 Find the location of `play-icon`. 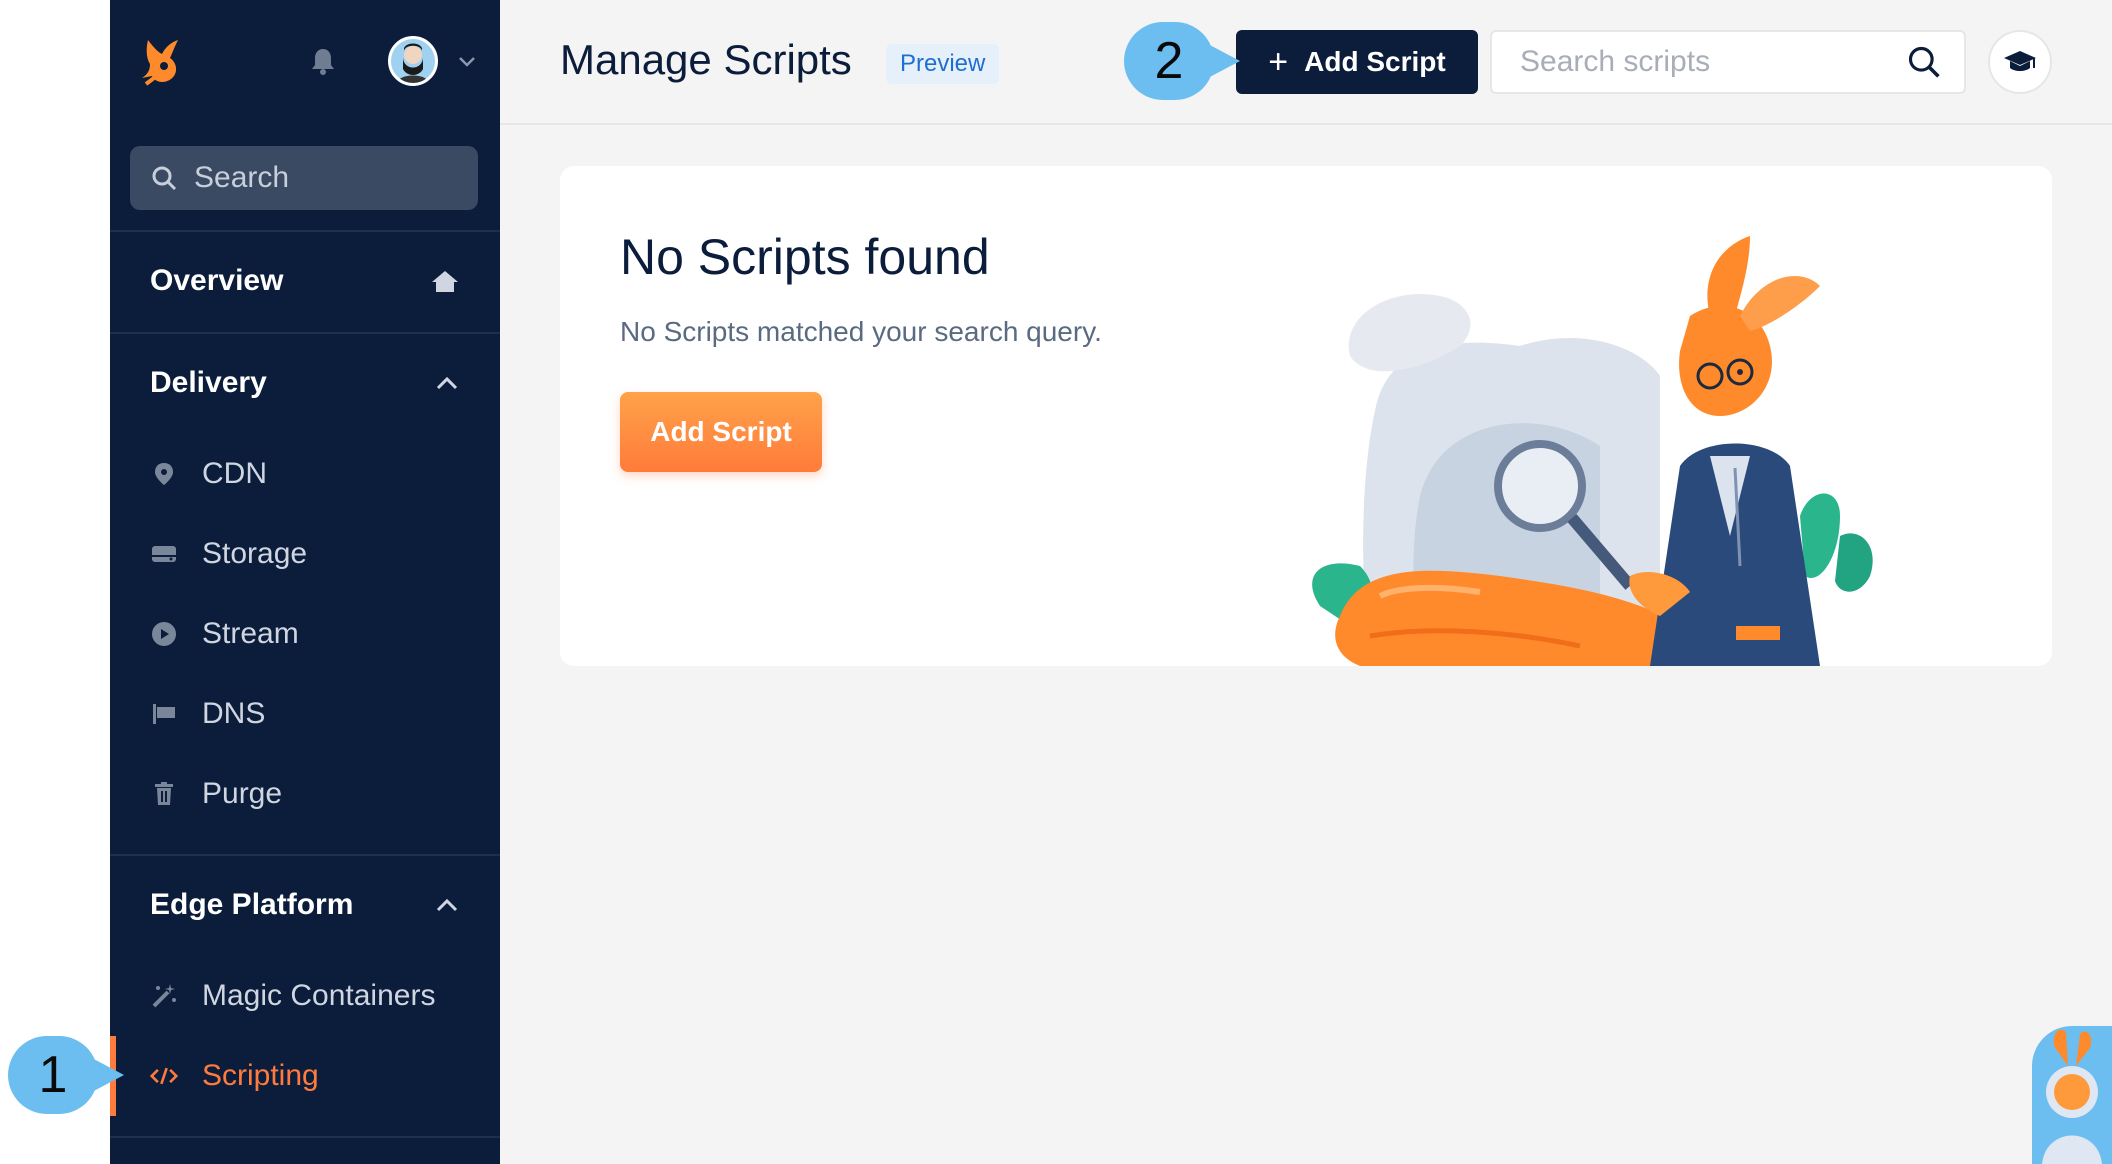

play-icon is located at coordinates (164, 634).